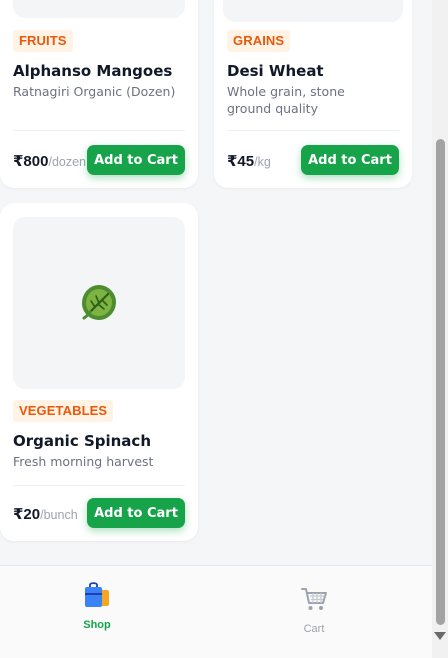 Image resolution: width=448 pixels, height=658 pixels. What do you see at coordinates (275, 71) in the screenshot?
I see `product-name: Desi Wheat` at bounding box center [275, 71].